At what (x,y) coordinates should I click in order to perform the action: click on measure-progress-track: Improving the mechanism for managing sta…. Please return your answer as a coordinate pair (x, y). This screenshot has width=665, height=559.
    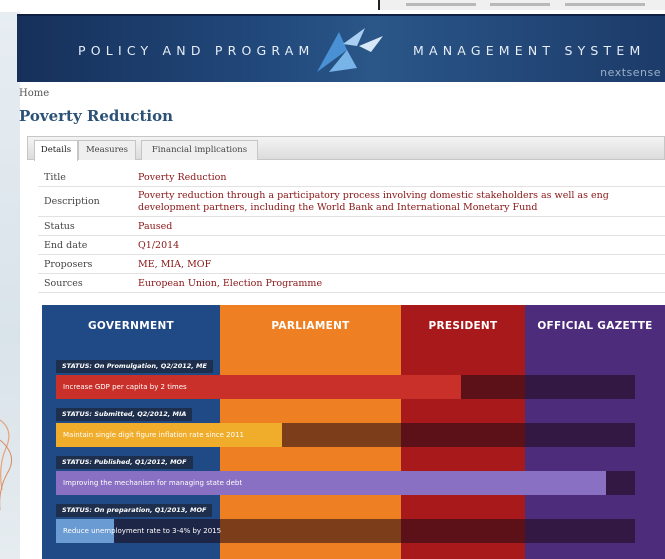
    Looking at the image, I should click on (345, 483).